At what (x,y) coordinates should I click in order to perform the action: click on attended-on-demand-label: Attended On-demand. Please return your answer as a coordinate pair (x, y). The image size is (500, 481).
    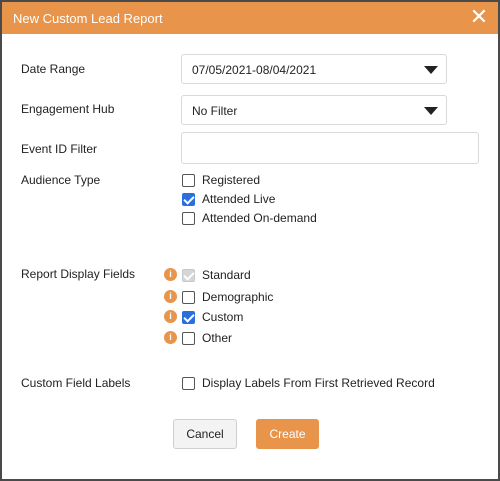
    Looking at the image, I should click on (259, 218).